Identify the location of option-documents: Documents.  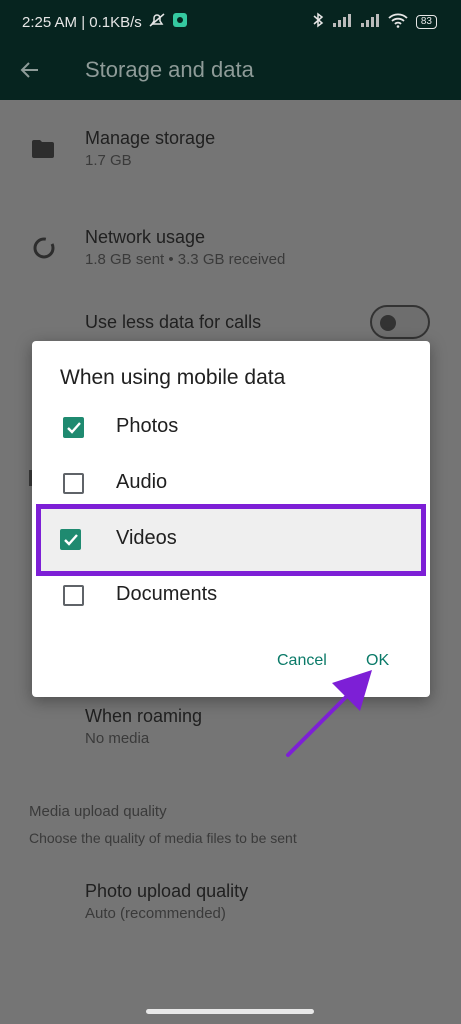
(231, 596).